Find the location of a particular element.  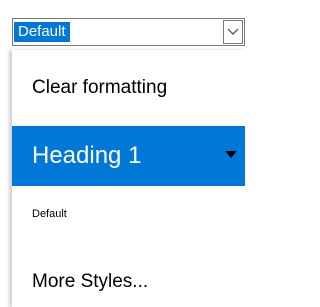

paragraph-style-combobox: Default is located at coordinates (128, 32).